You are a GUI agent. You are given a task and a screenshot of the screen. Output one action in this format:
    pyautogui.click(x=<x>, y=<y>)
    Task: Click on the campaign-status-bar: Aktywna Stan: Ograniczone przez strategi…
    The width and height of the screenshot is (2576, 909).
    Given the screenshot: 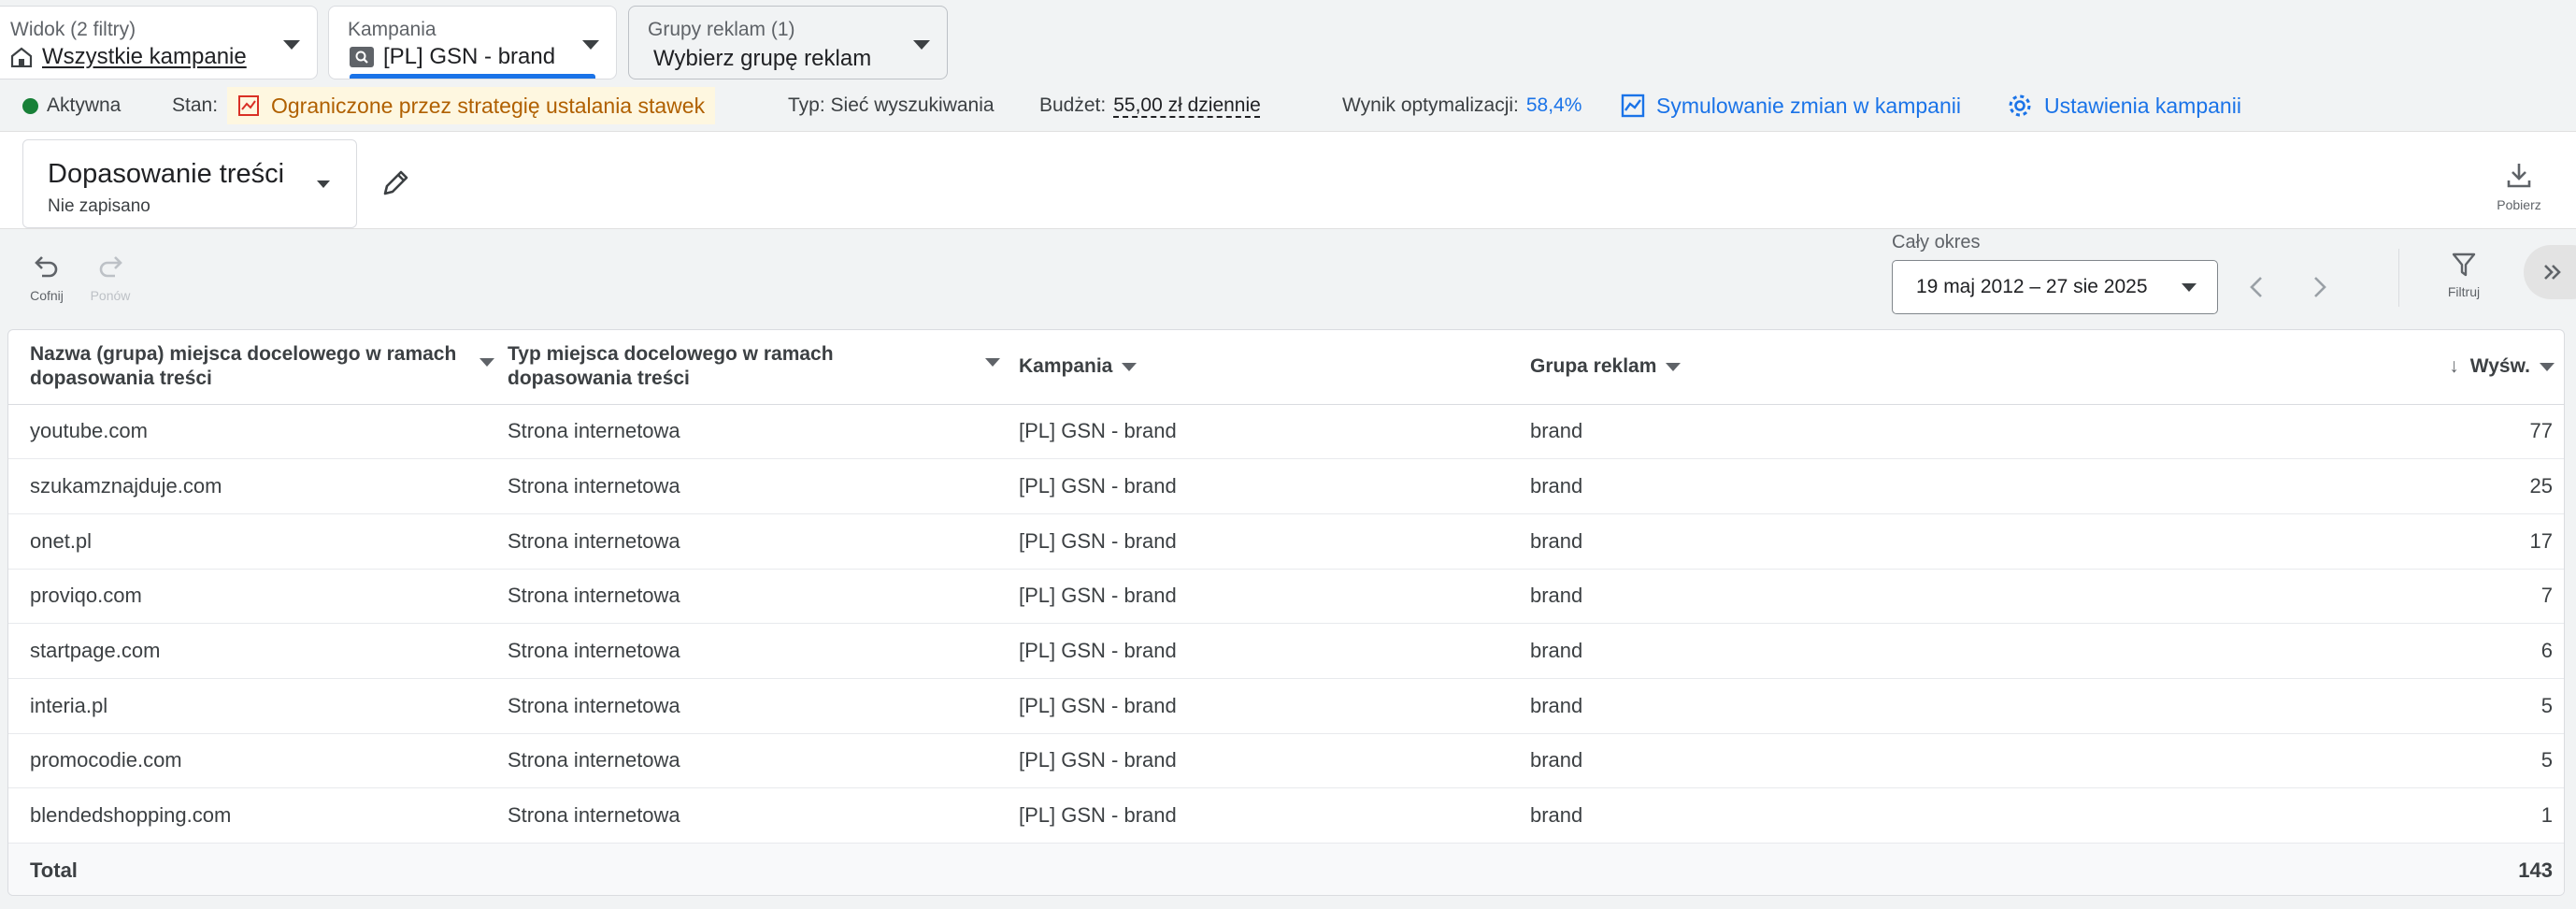 What is the action you would take?
    pyautogui.click(x=1288, y=106)
    